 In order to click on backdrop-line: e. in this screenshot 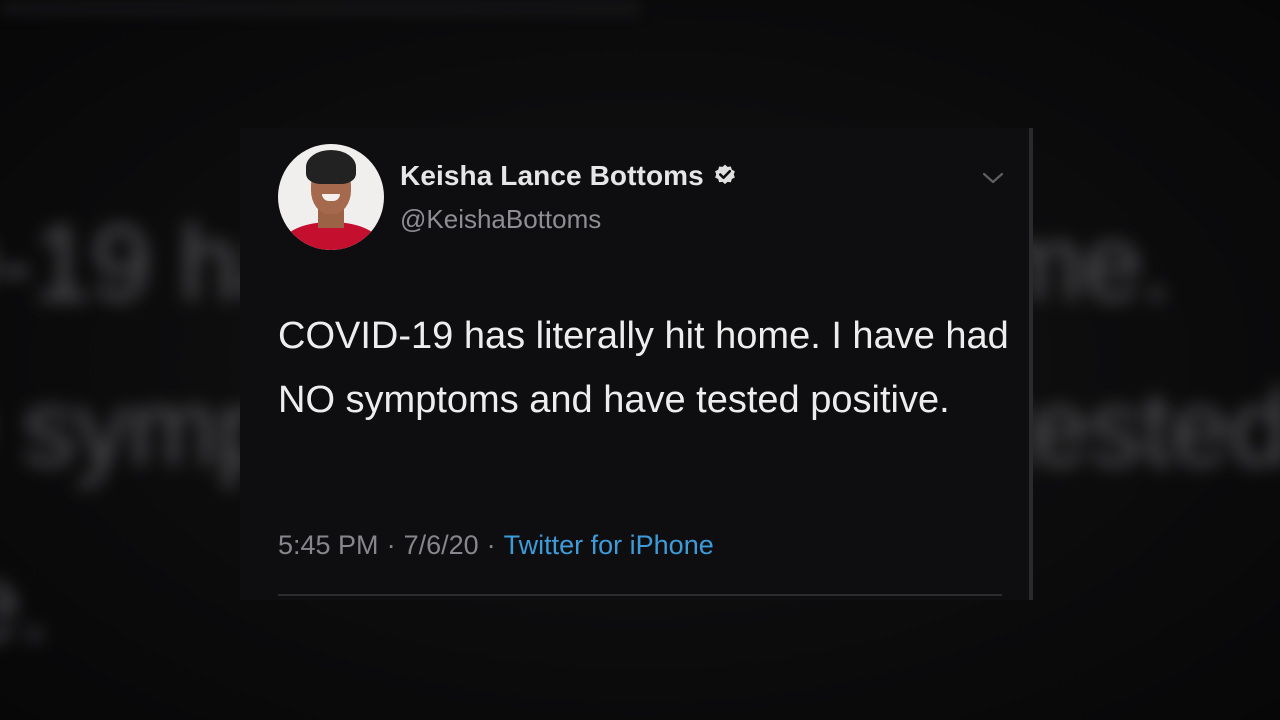, I will do `click(24, 602)`.